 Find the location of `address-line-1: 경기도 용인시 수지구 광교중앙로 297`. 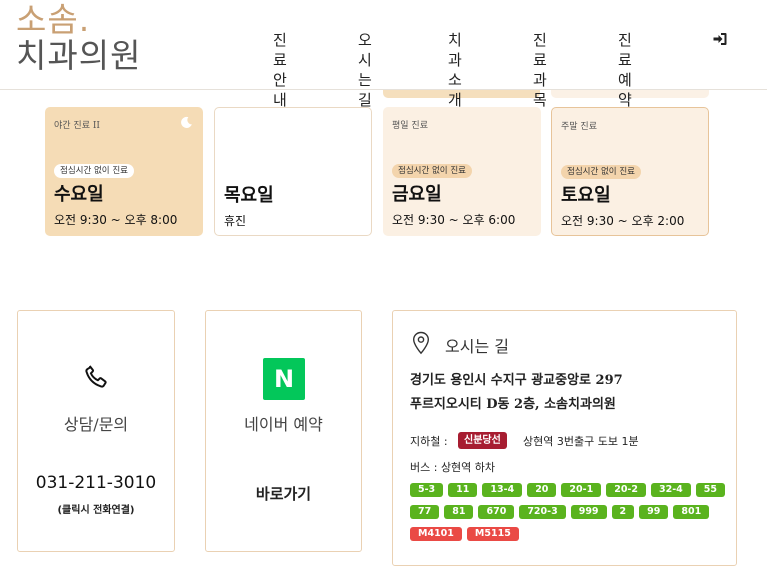

address-line-1: 경기도 용인시 수지구 광교중앙로 297 is located at coordinates (516, 380).